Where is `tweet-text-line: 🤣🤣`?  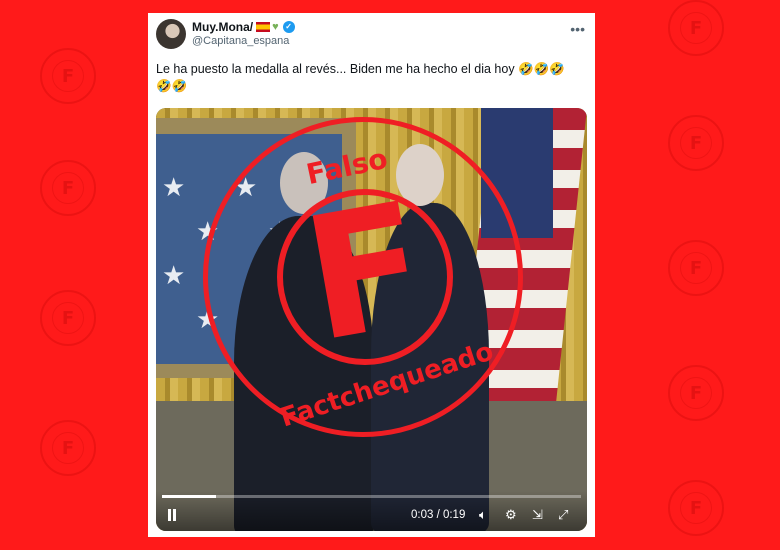 tweet-text-line: 🤣🤣 is located at coordinates (172, 86).